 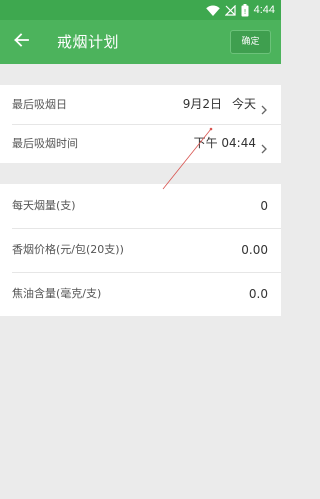 I want to click on back-button, so click(x=21, y=42).